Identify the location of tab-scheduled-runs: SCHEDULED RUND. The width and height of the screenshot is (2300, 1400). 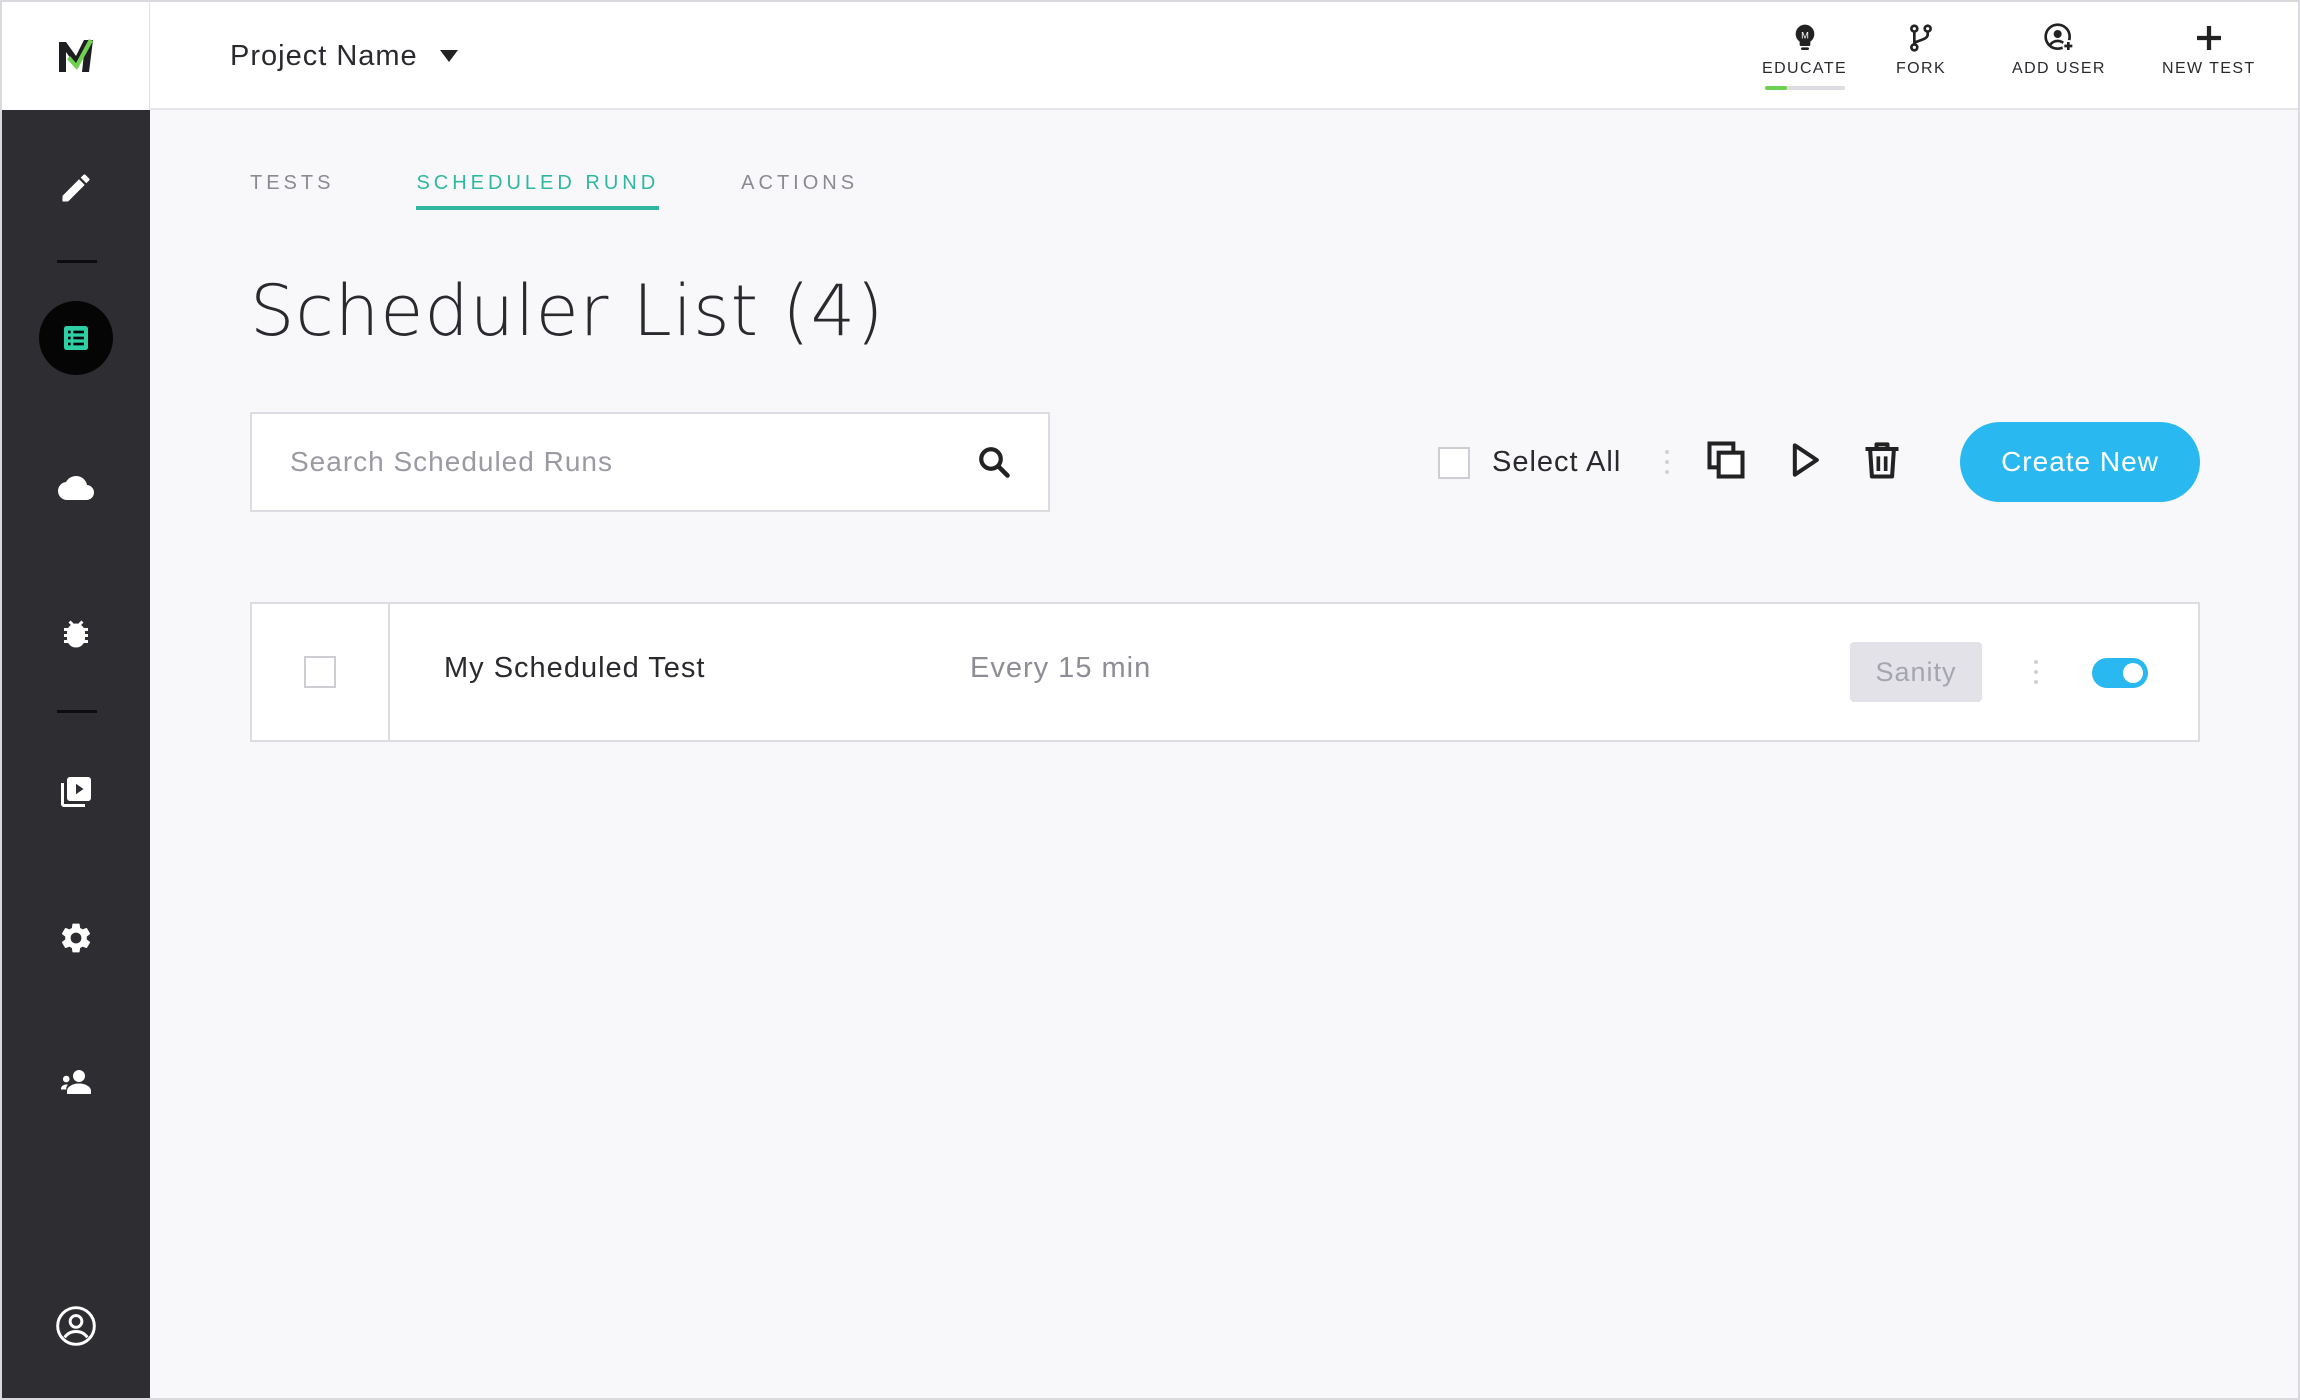
(537, 191).